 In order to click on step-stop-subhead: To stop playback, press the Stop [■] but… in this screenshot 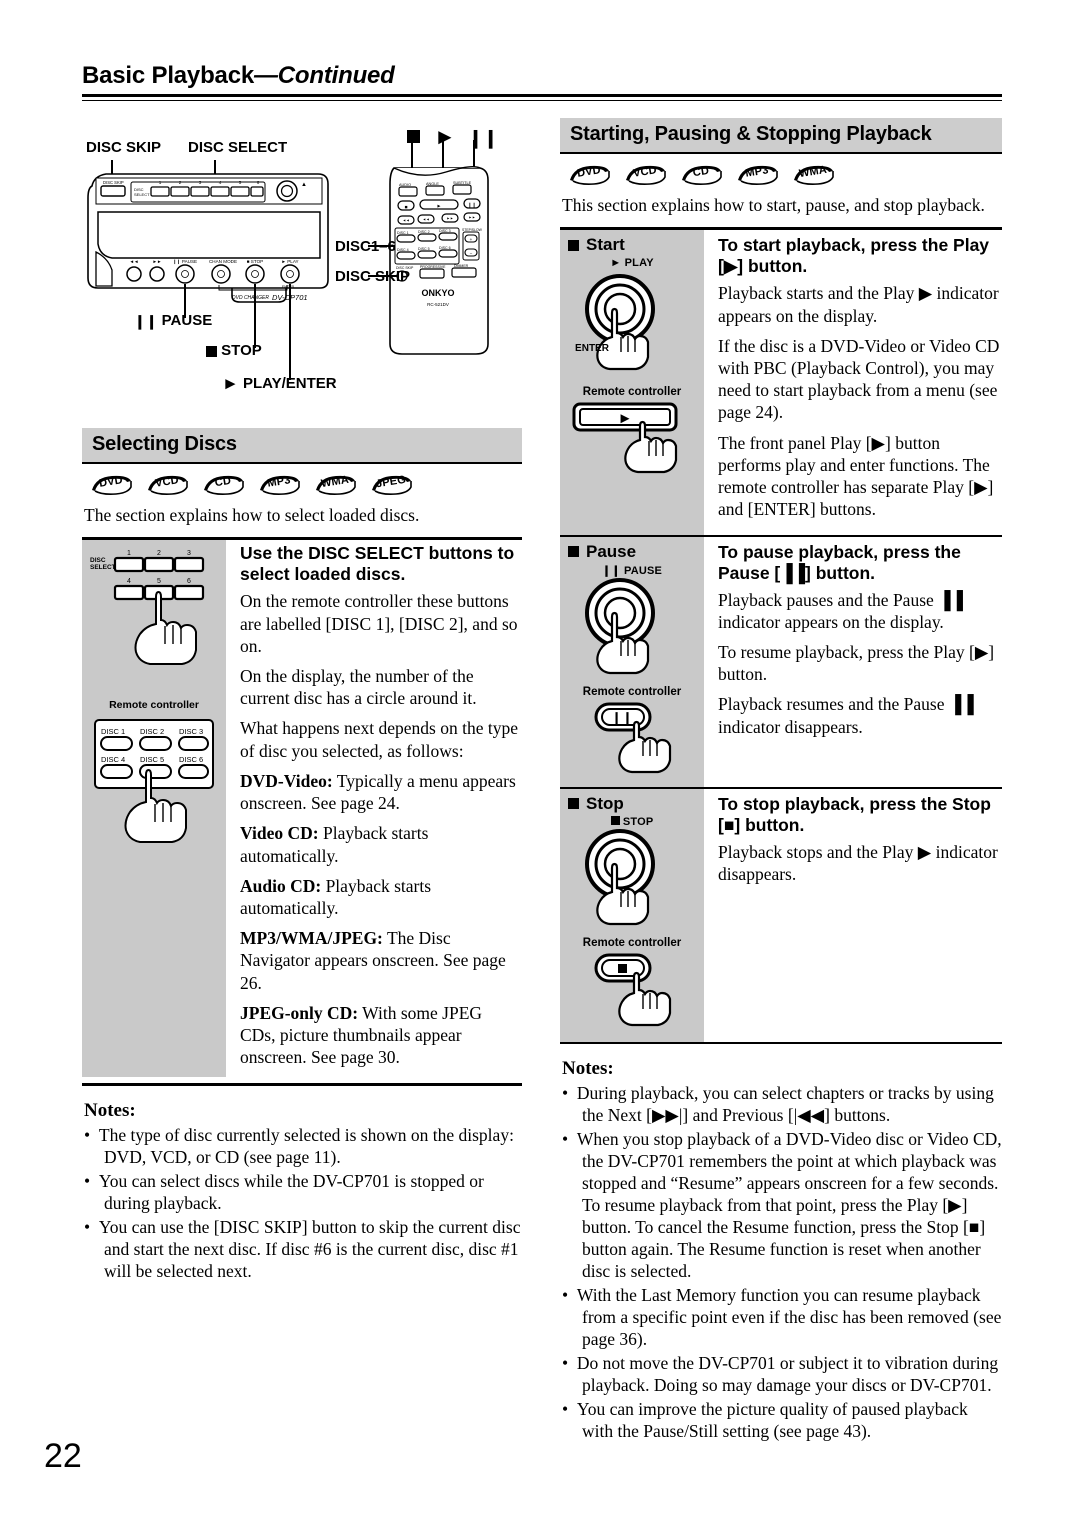, I will do `click(854, 814)`.